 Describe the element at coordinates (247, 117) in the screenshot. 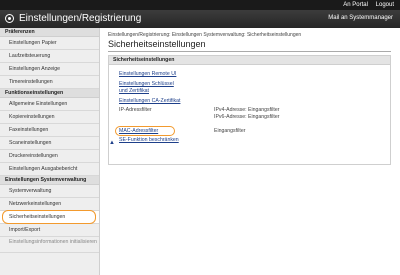

I see `ipv6-filter-info: IPv6-Adresse: Eingangsfilter` at that location.